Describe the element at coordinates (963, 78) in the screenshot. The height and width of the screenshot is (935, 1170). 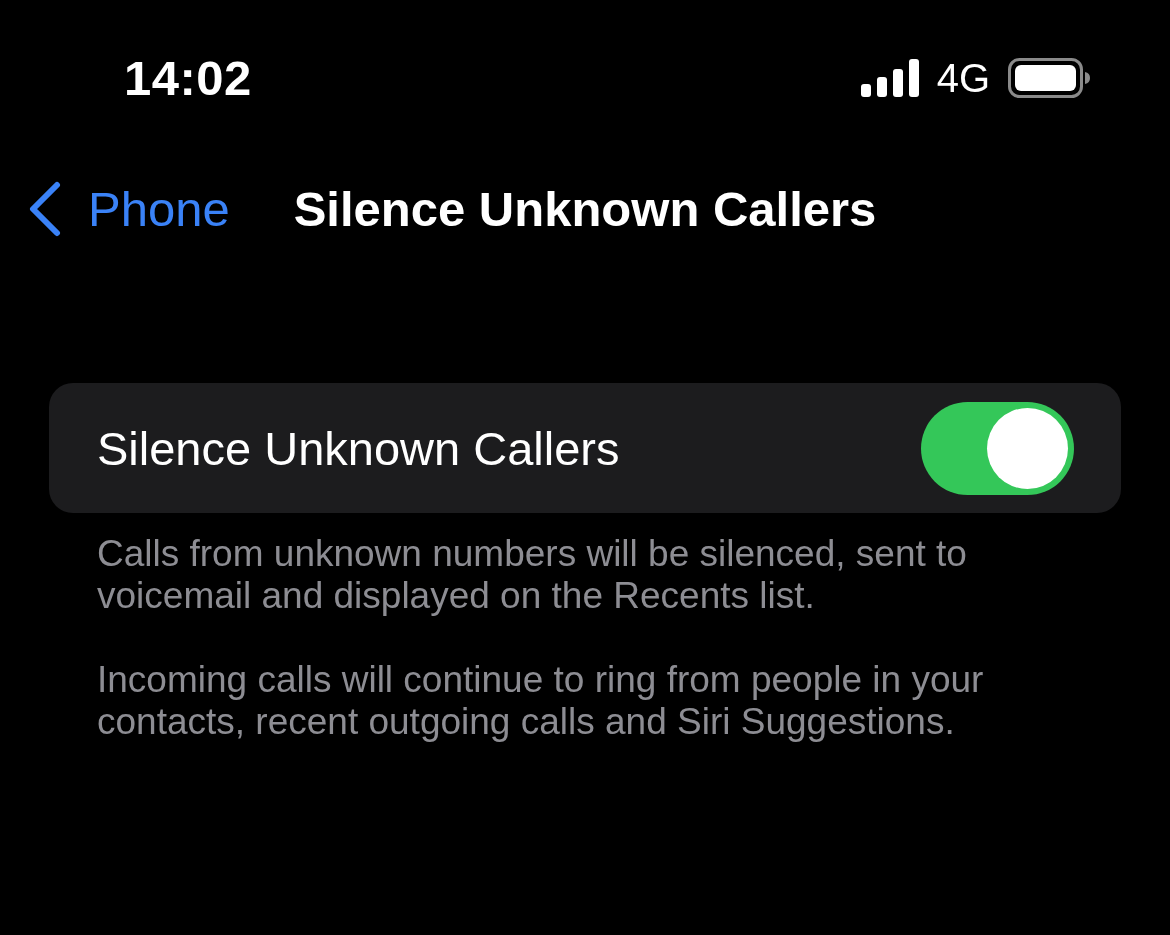
I see `network-label: 4G` at that location.